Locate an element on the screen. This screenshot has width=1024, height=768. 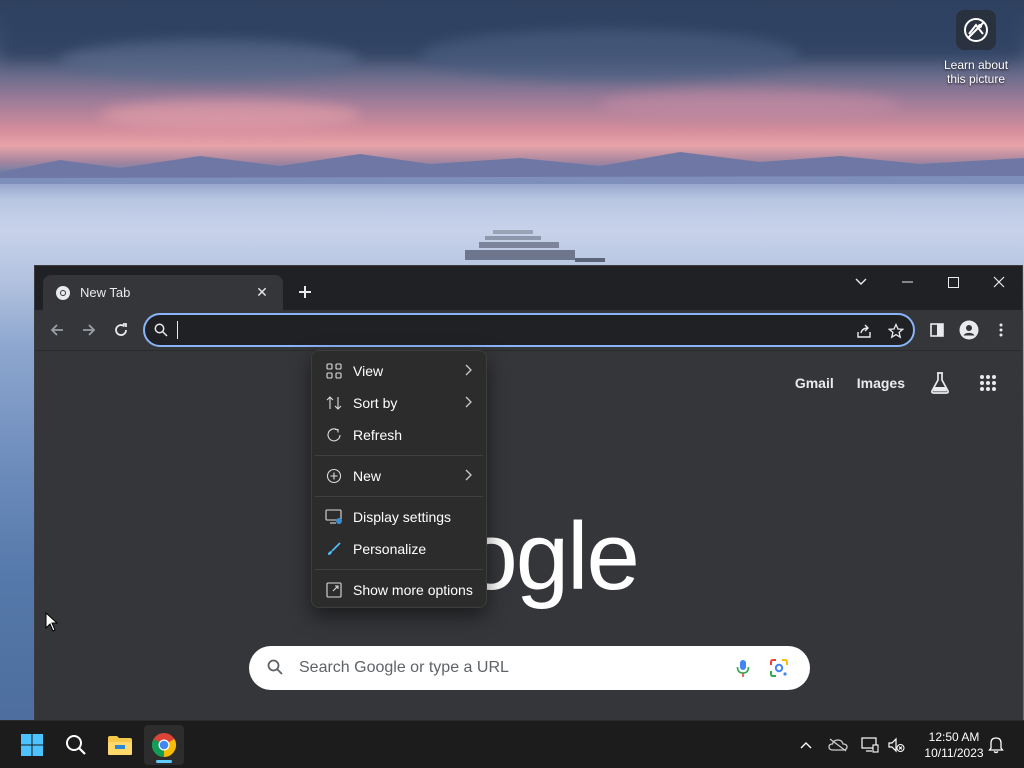
boat-image is located at coordinates (535, 246).